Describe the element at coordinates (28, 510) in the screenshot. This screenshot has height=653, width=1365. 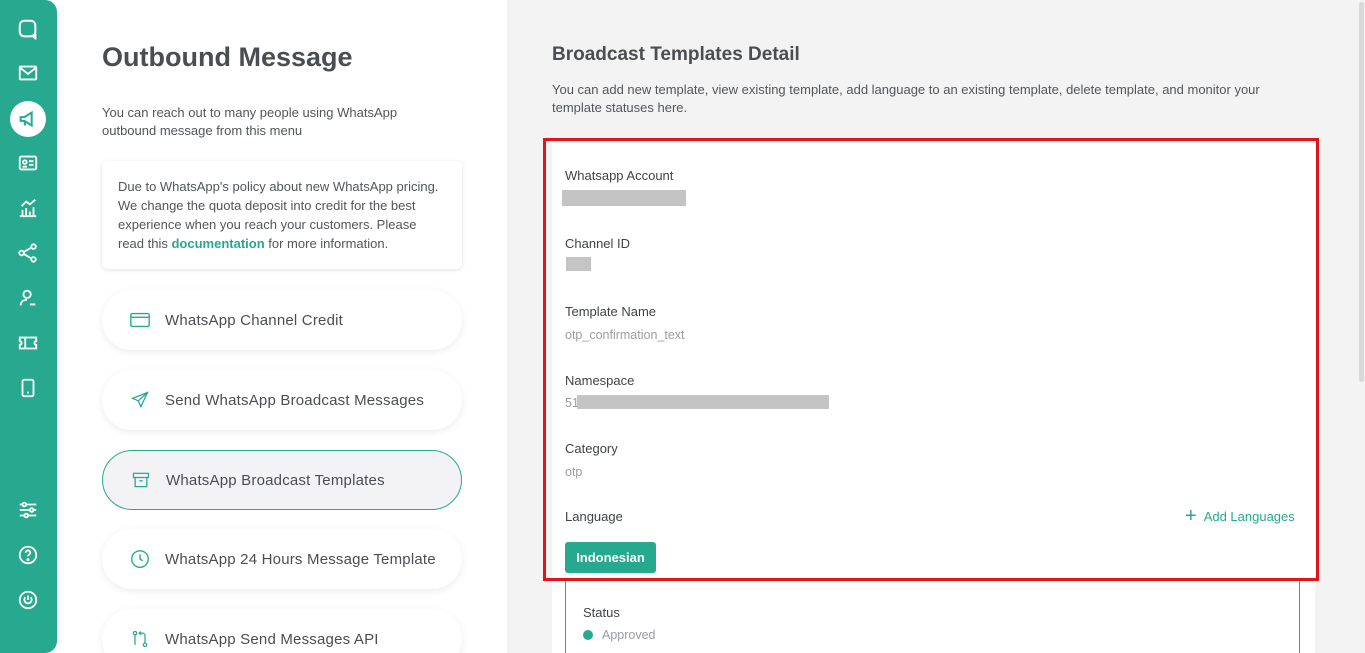
I see `settings-sliders-icon` at that location.